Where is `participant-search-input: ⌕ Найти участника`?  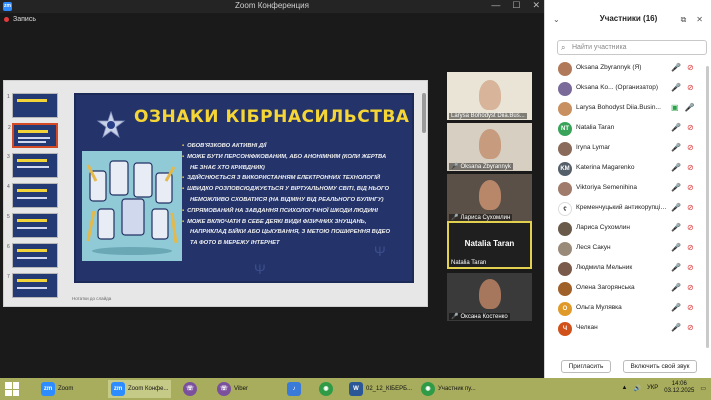
participant-search-input: ⌕ Найти участника is located at coordinates (632, 47).